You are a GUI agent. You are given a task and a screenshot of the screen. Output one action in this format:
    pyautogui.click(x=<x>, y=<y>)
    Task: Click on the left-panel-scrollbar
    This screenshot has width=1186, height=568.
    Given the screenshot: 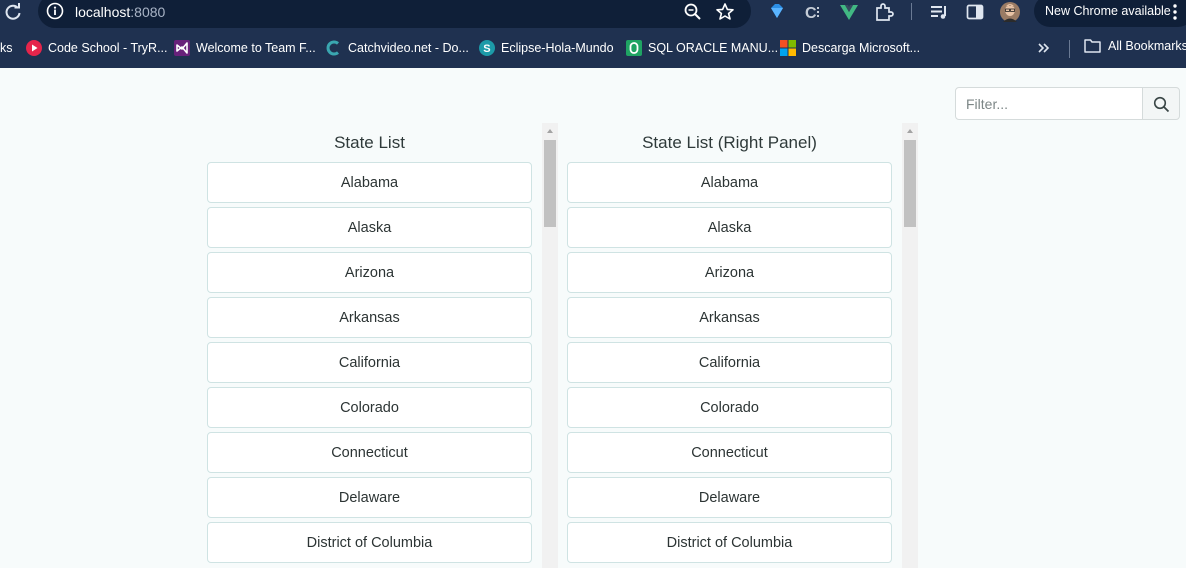 What is the action you would take?
    pyautogui.click(x=550, y=345)
    